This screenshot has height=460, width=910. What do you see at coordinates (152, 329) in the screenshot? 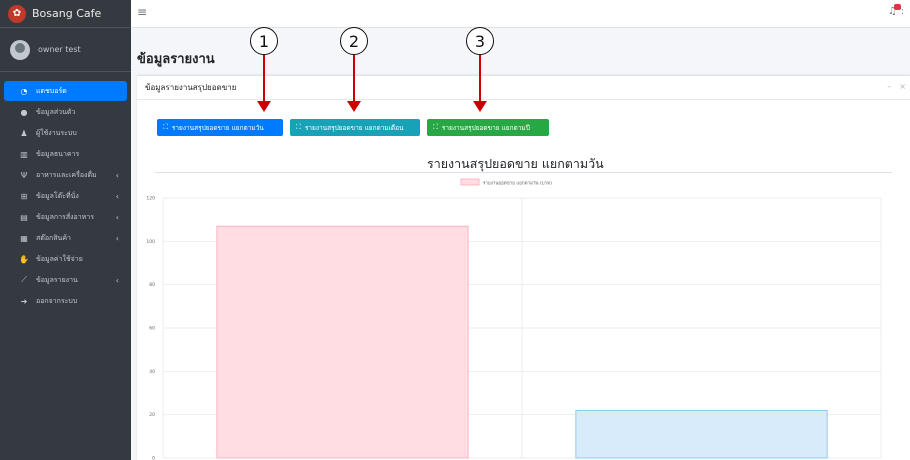
I see `y-tick-label: 60` at bounding box center [152, 329].